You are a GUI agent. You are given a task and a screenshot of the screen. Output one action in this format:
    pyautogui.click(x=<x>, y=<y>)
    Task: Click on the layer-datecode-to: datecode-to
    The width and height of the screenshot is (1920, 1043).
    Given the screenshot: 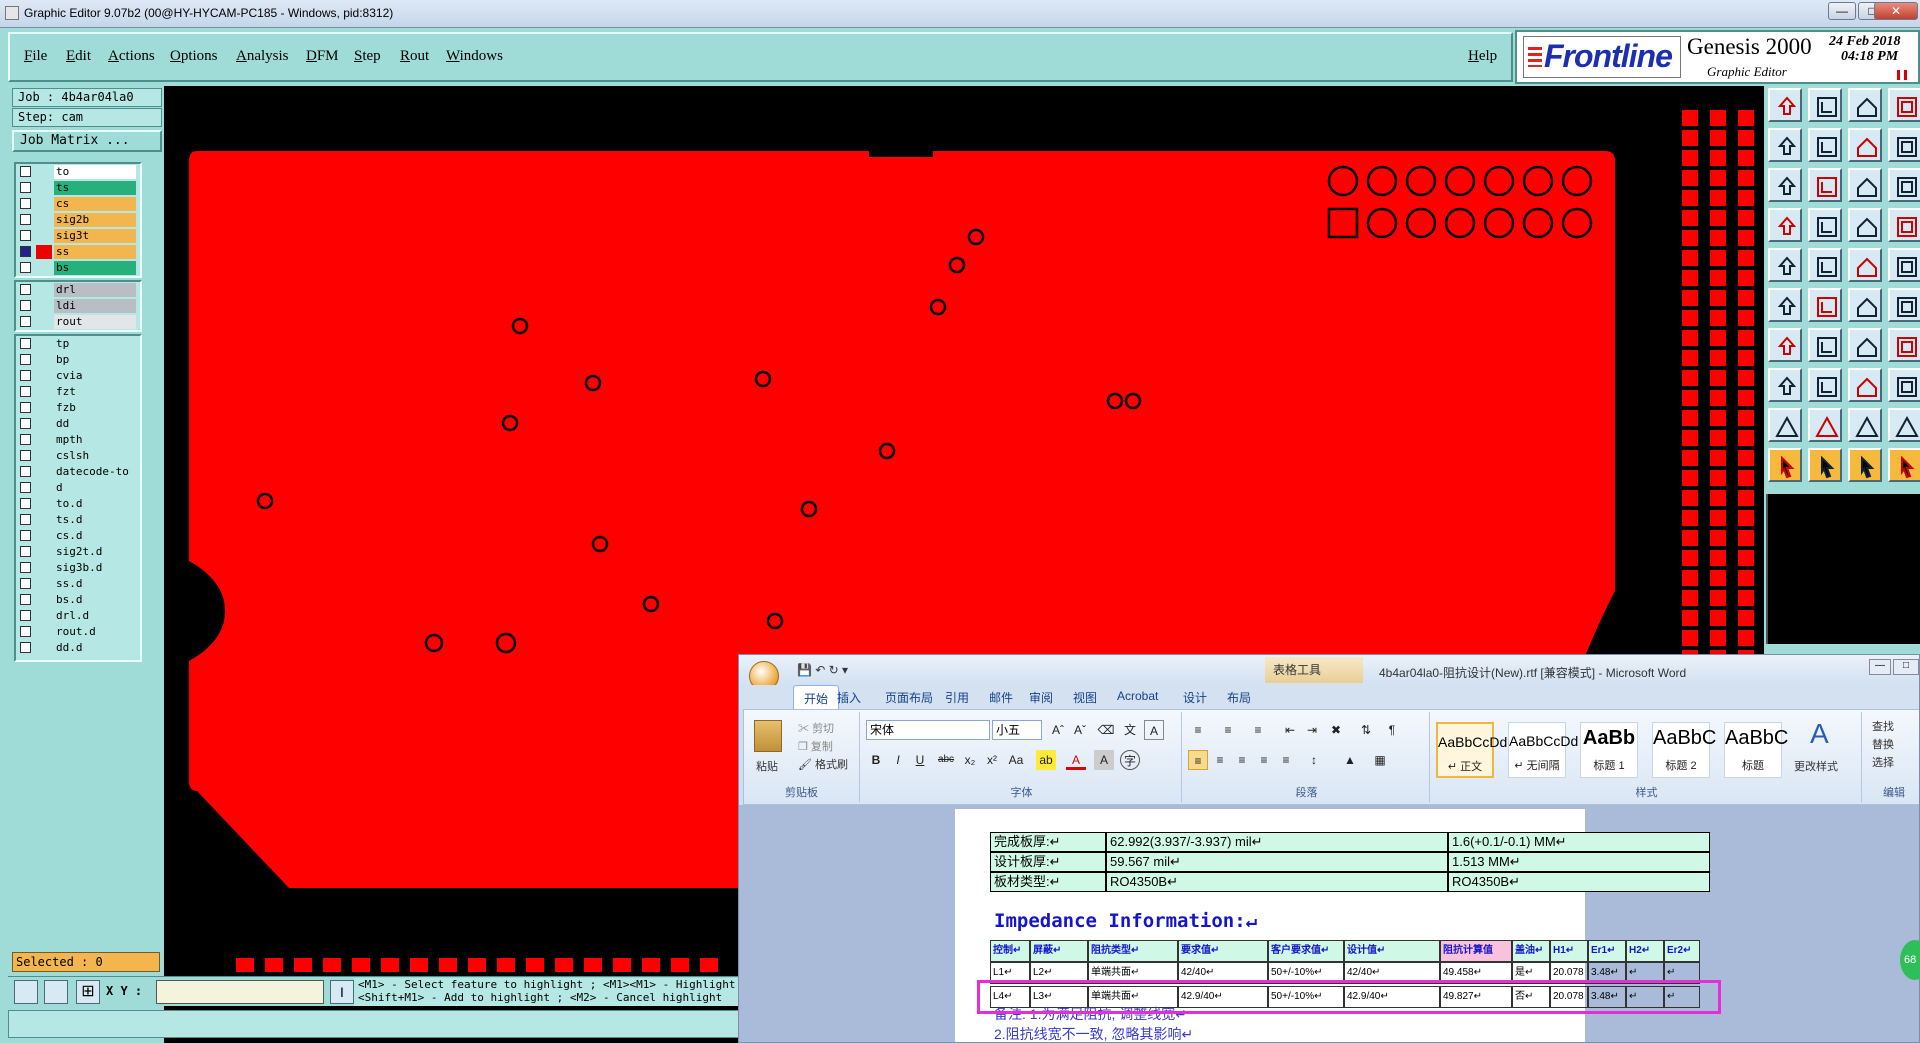 What is the action you would take?
    pyautogui.click(x=78, y=472)
    